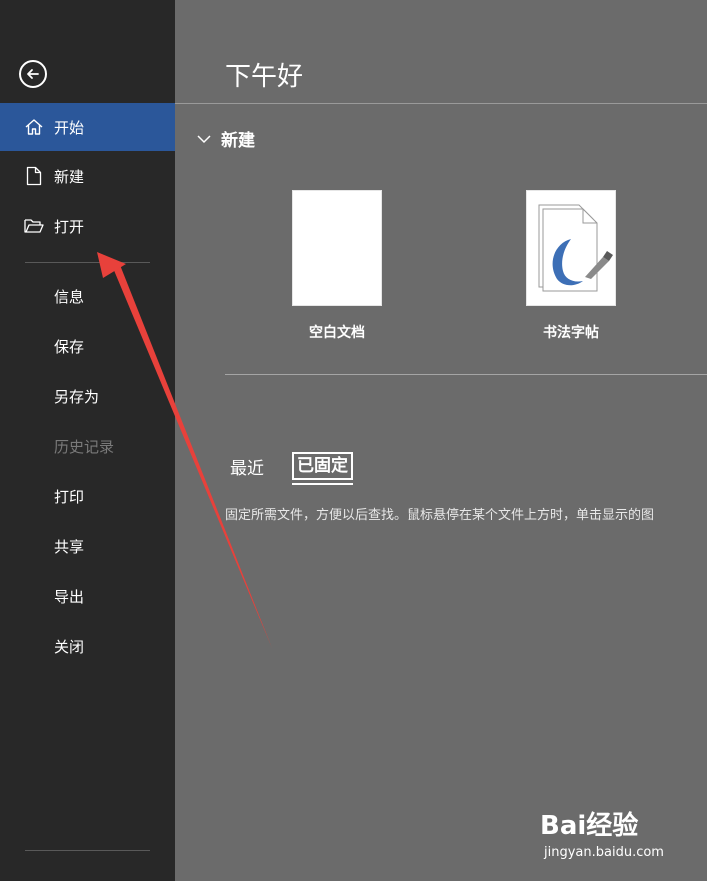  What do you see at coordinates (604, 852) in the screenshot?
I see `watermark-site: jingyan.baidu.com` at bounding box center [604, 852].